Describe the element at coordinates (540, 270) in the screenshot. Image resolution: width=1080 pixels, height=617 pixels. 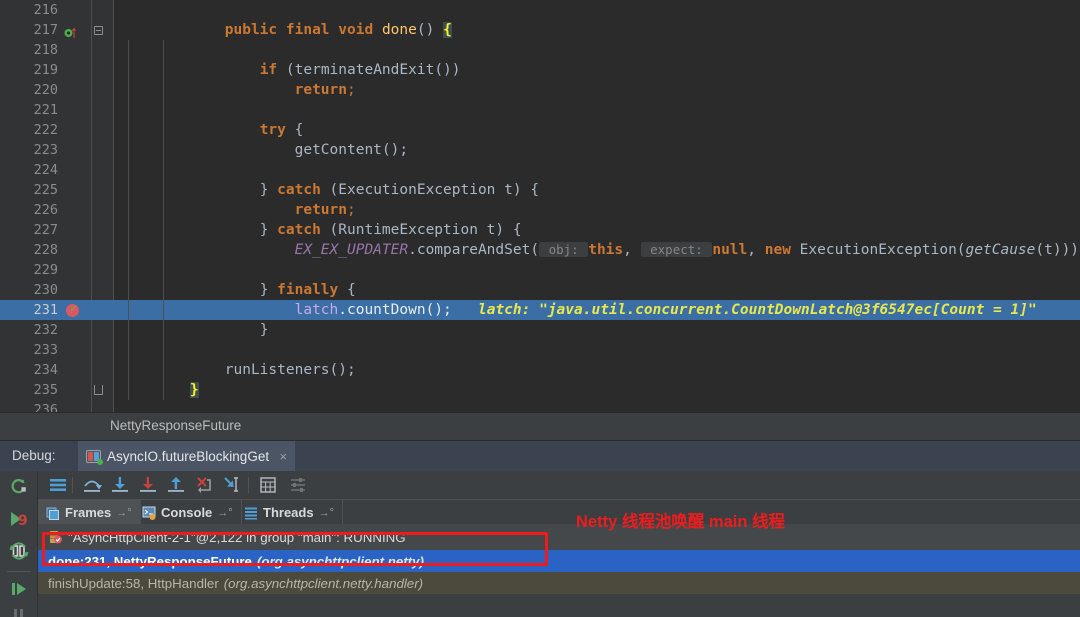
I see `code-line: 229` at that location.